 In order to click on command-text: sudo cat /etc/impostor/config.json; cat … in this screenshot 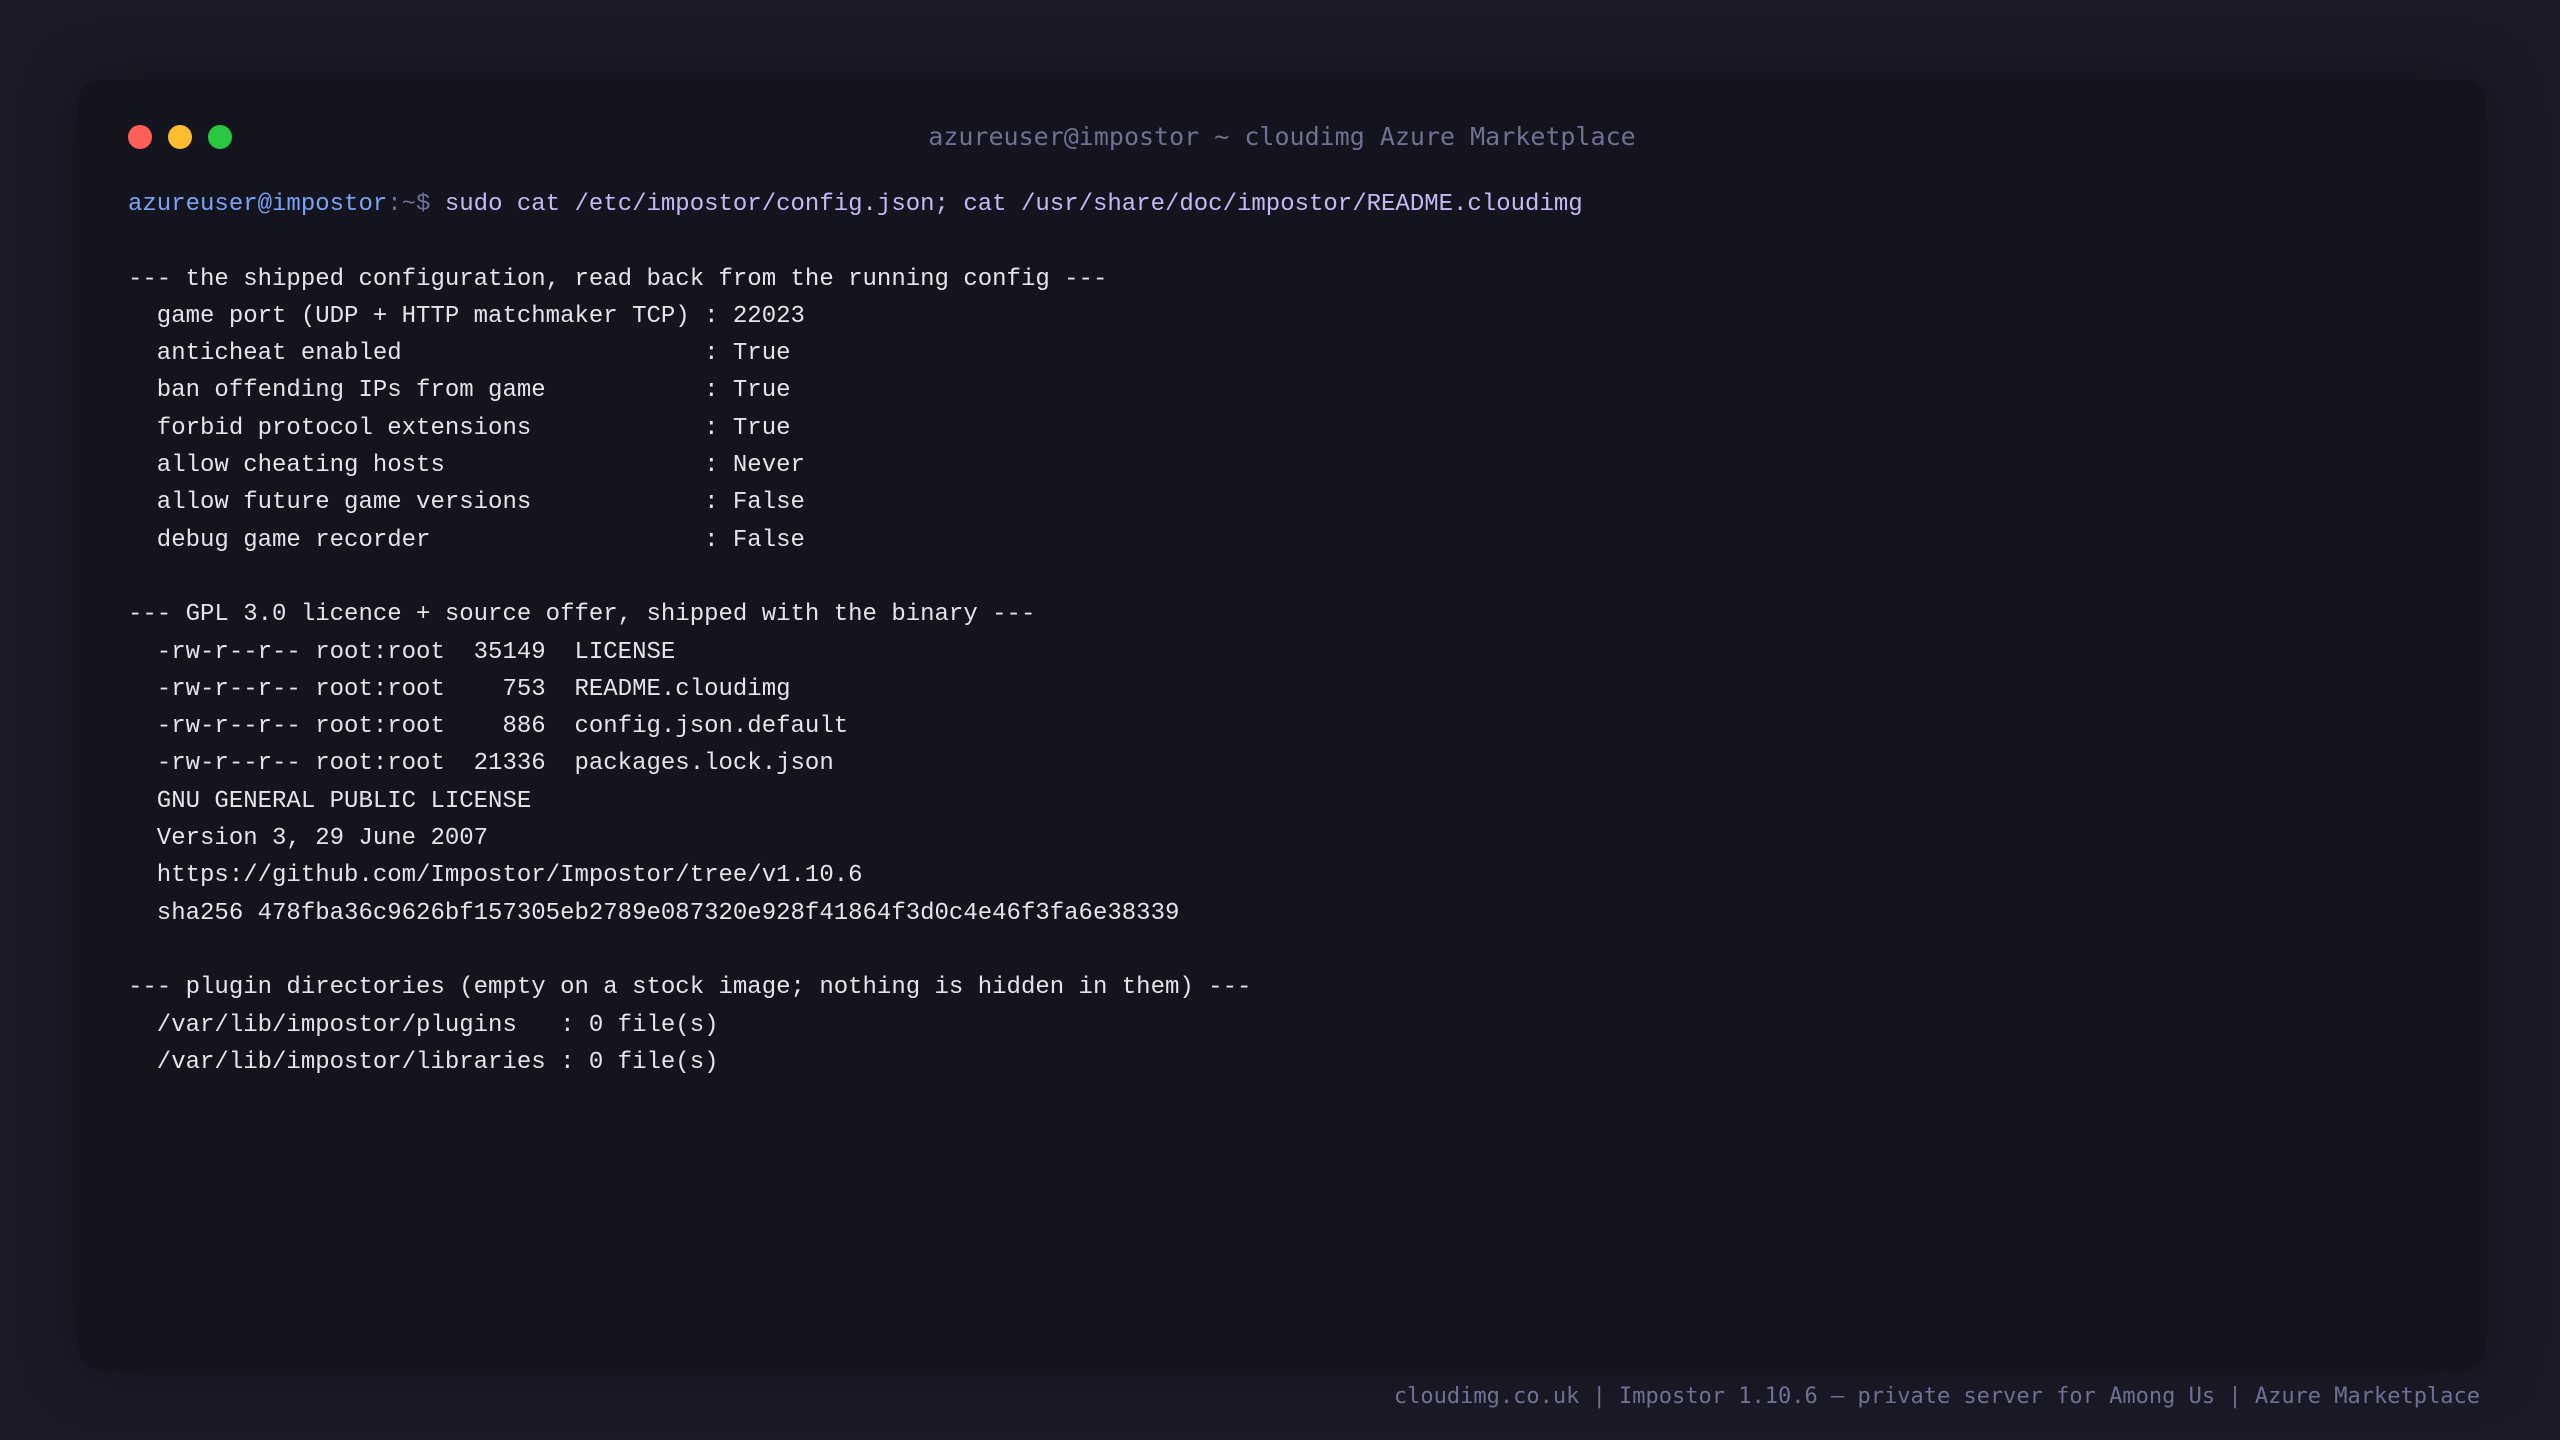, I will do `click(1013, 204)`.